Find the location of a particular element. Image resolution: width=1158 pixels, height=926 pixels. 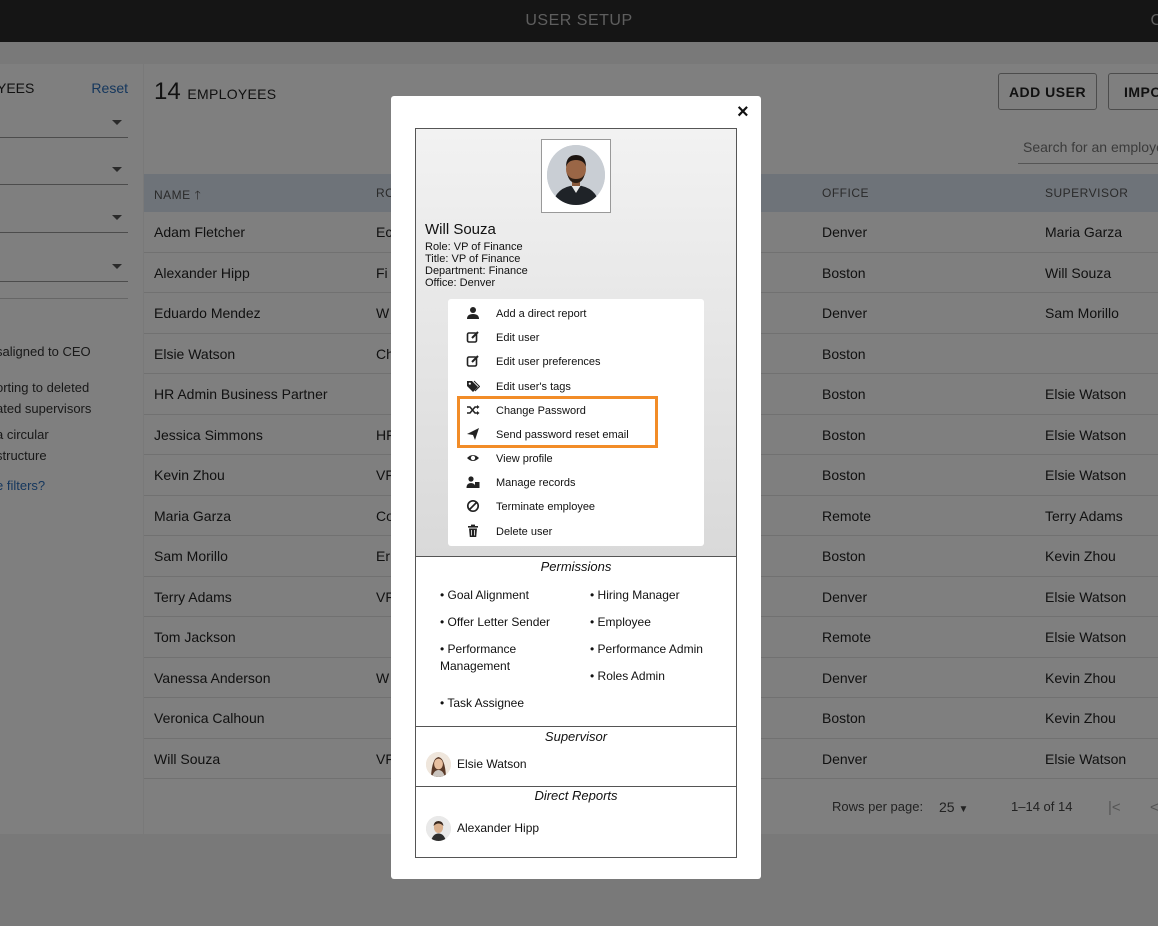

permission-item: • Performance Management is located at coordinates (478, 657).